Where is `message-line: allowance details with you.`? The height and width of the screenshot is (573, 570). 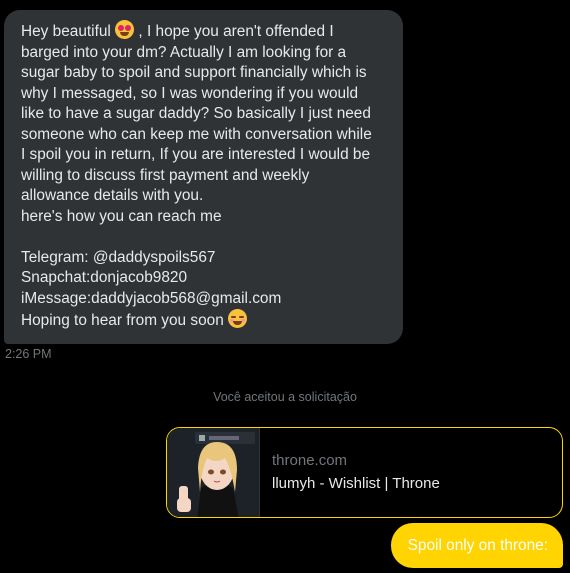
message-line: allowance details with you. is located at coordinates (112, 195).